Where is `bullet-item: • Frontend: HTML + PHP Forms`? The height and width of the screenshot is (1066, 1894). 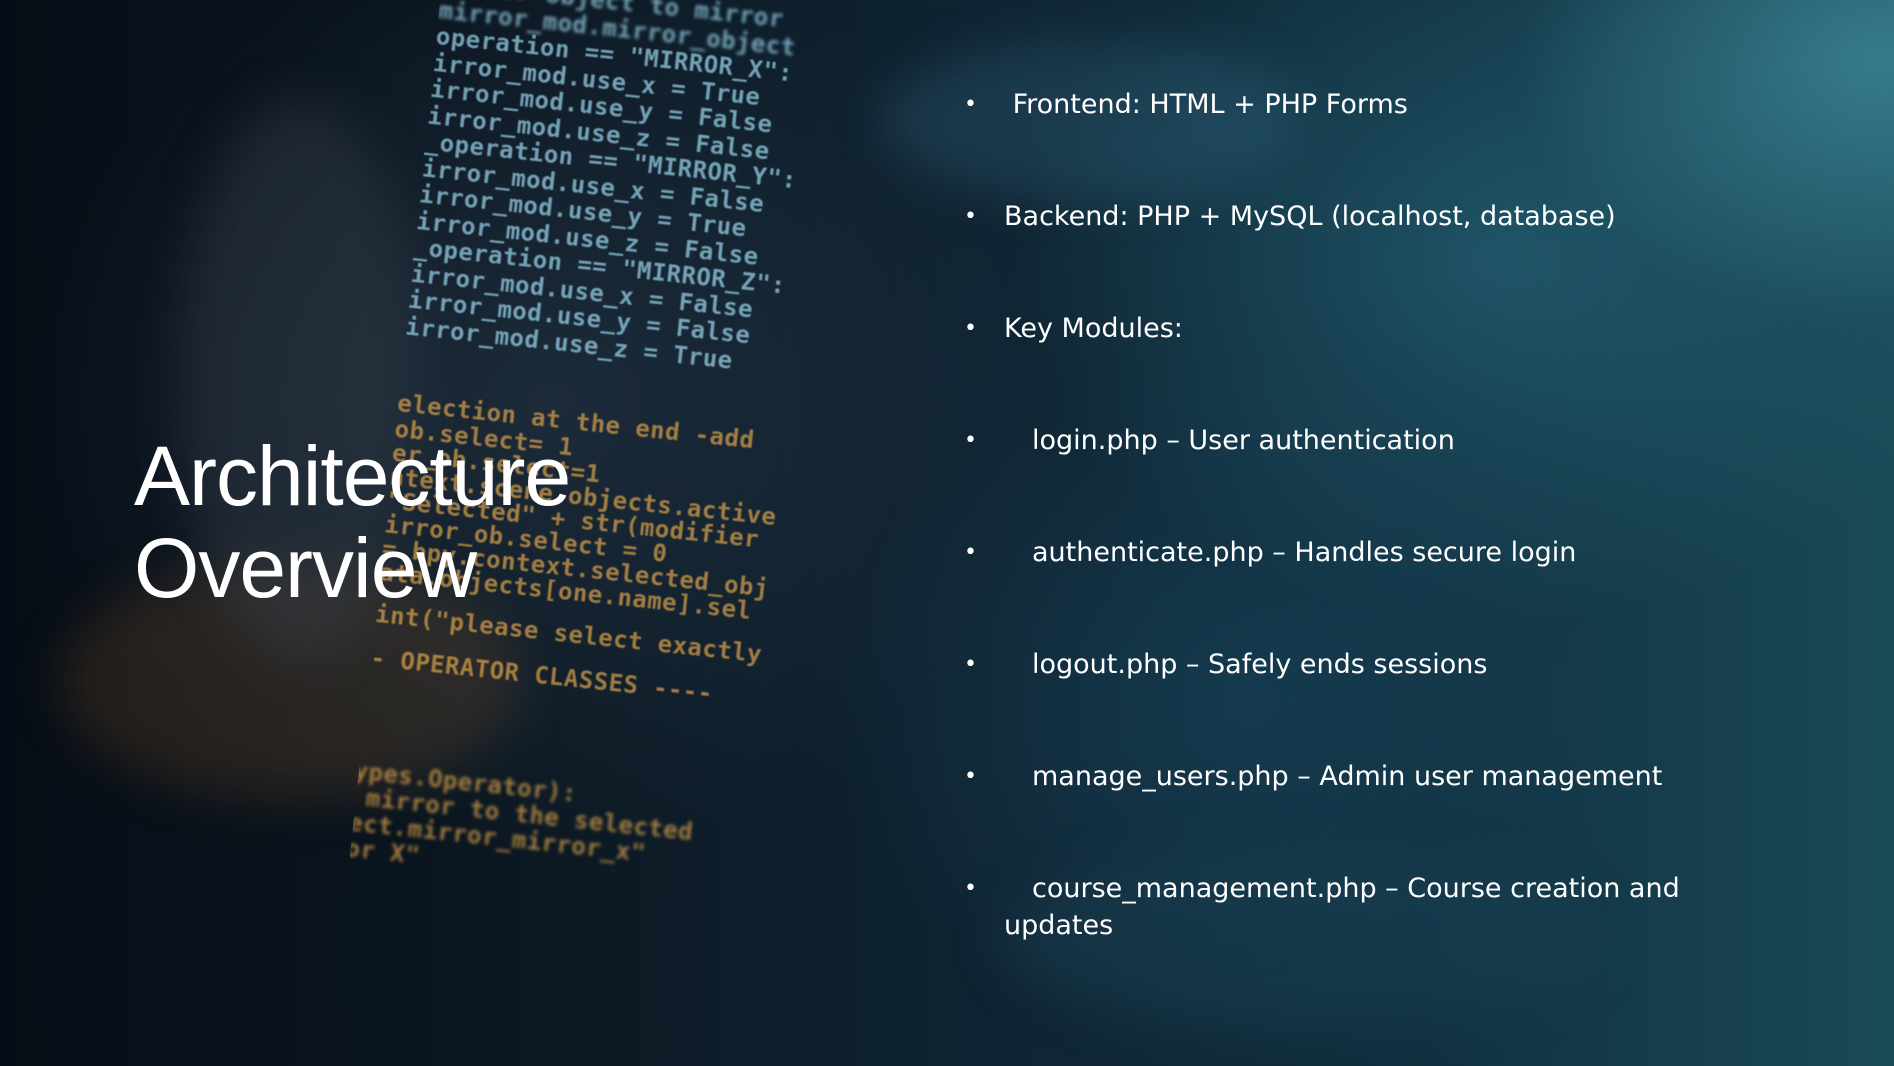 bullet-item: • Frontend: HTML + PHP Forms is located at coordinates (1344, 104).